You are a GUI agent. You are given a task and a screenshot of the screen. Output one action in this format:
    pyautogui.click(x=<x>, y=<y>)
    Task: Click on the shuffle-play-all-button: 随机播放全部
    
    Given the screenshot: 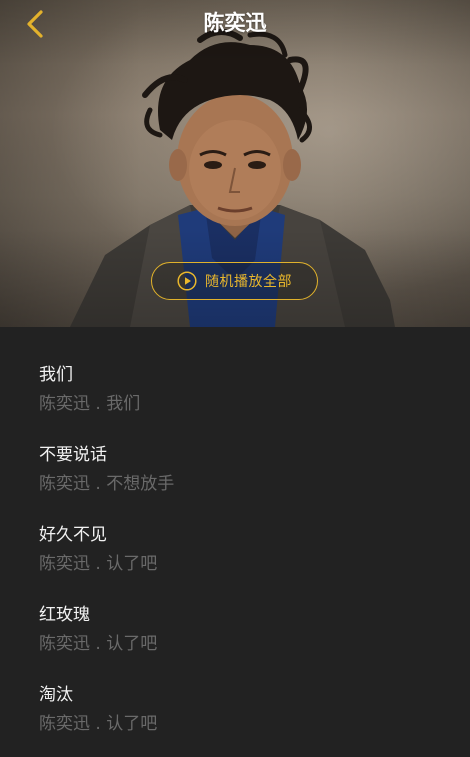 What is the action you would take?
    pyautogui.click(x=234, y=281)
    